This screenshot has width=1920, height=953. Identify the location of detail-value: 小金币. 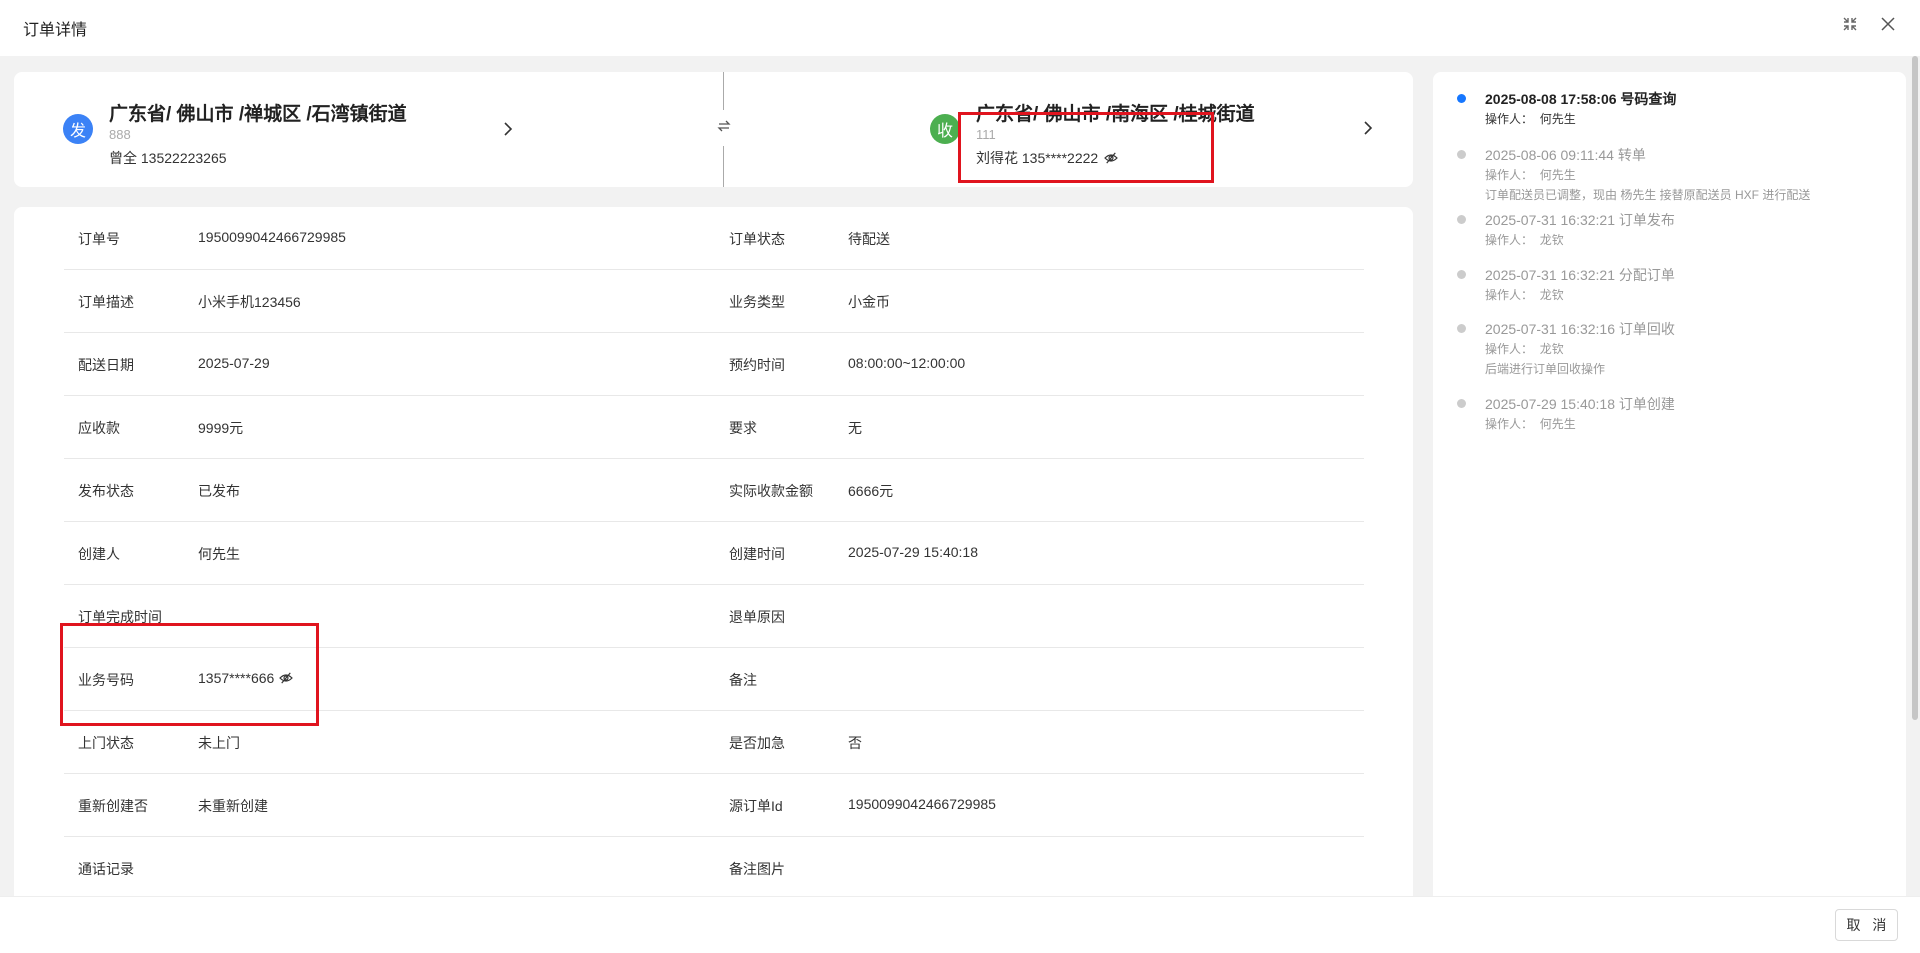
(869, 302).